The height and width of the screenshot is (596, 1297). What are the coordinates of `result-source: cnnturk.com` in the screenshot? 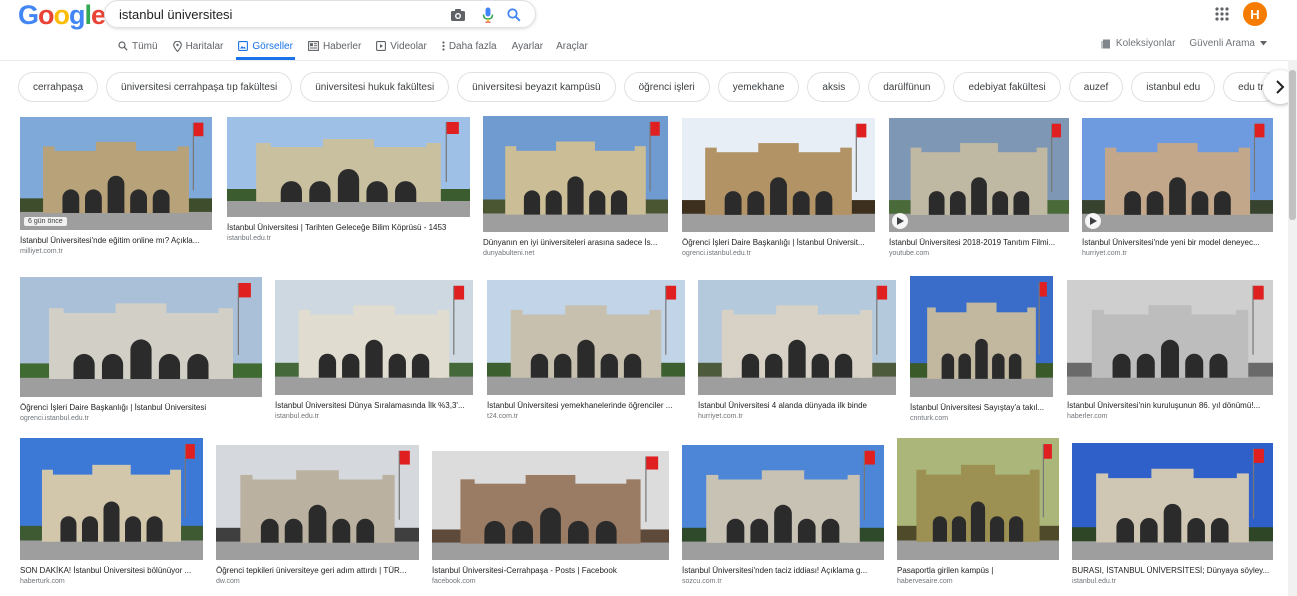 It's located at (981, 418).